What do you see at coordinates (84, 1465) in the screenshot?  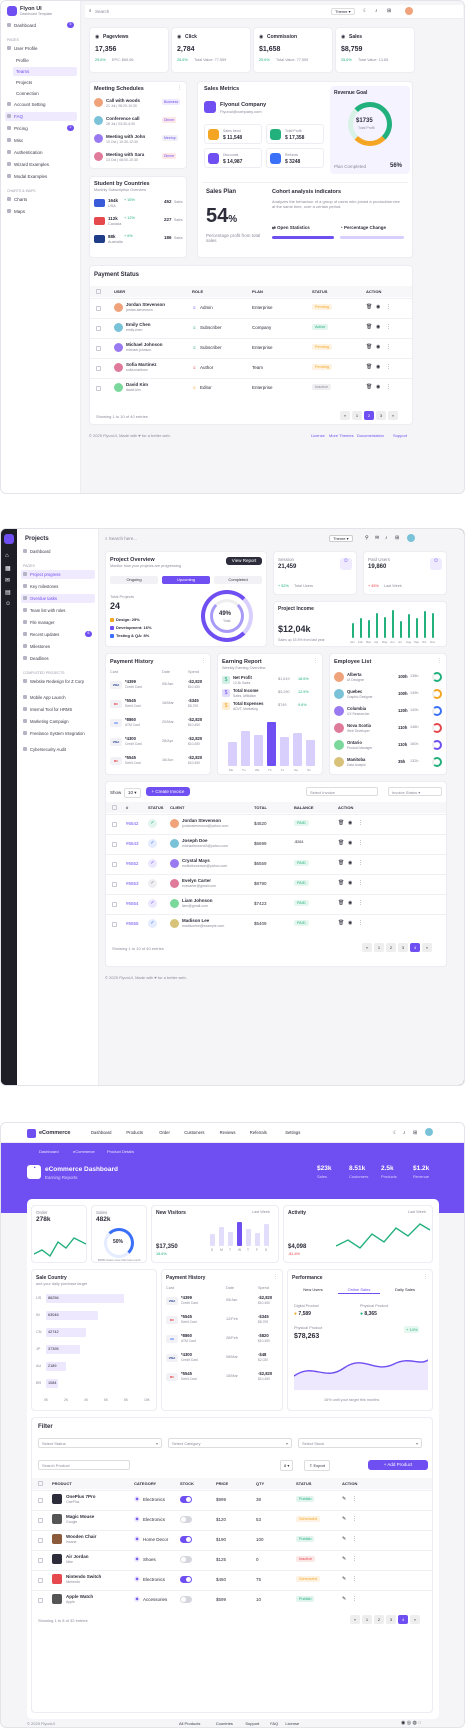 I see `search-product-input: Search Product` at bounding box center [84, 1465].